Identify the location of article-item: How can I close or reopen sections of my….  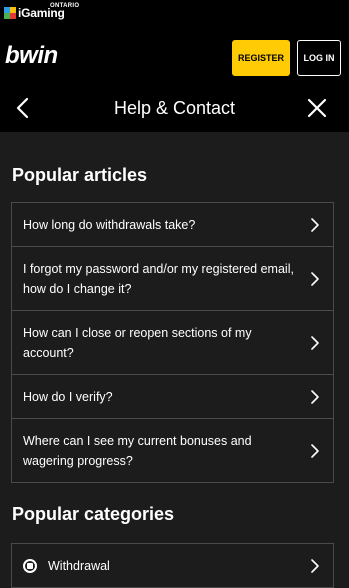
(172, 342).